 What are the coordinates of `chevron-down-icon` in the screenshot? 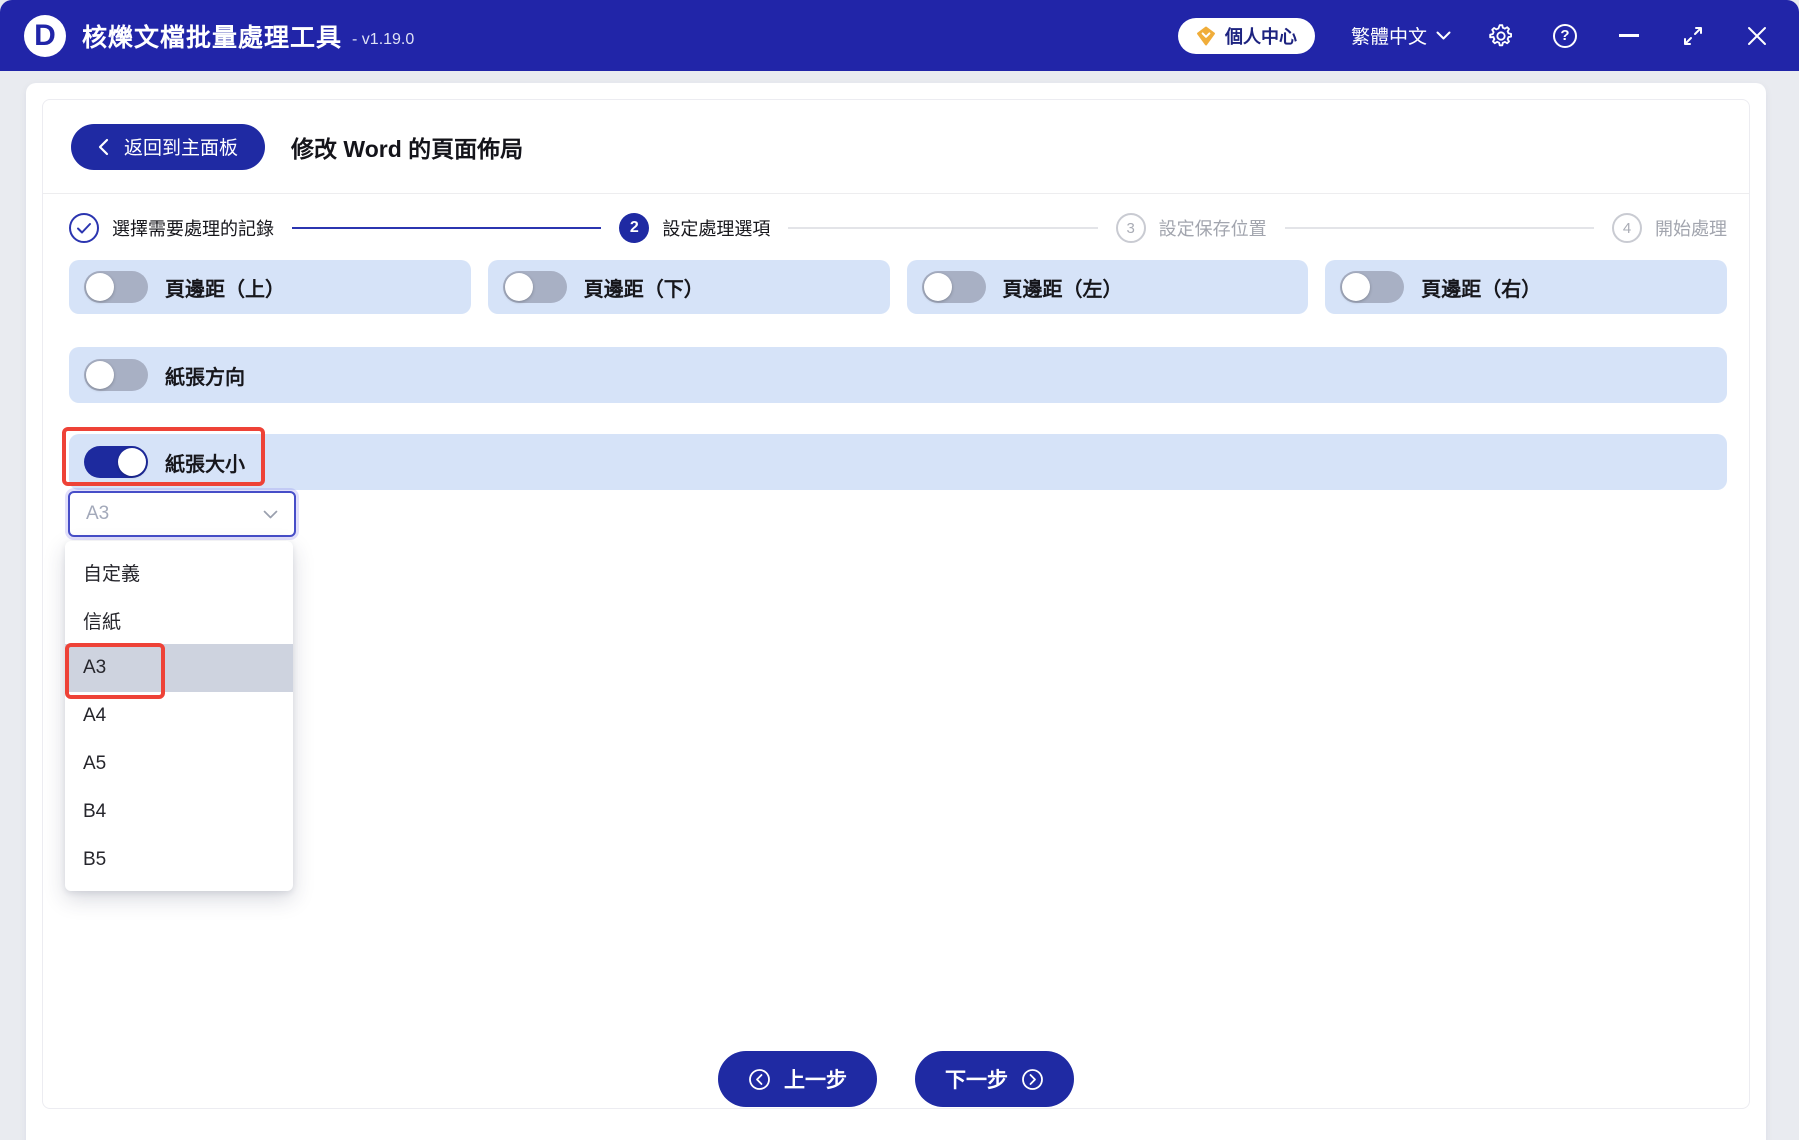 It's located at (1443, 36).